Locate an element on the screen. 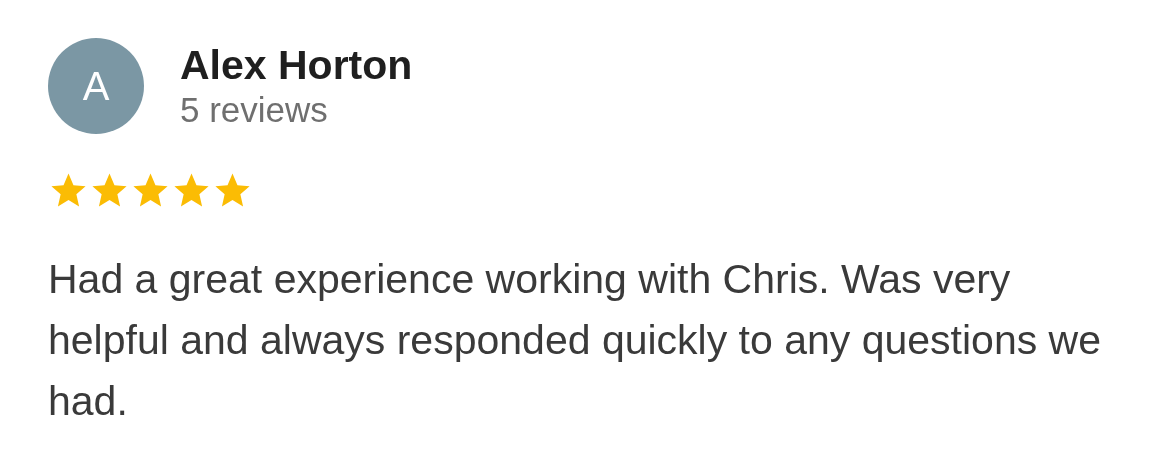  review-count: 5 reviews is located at coordinates (254, 110).